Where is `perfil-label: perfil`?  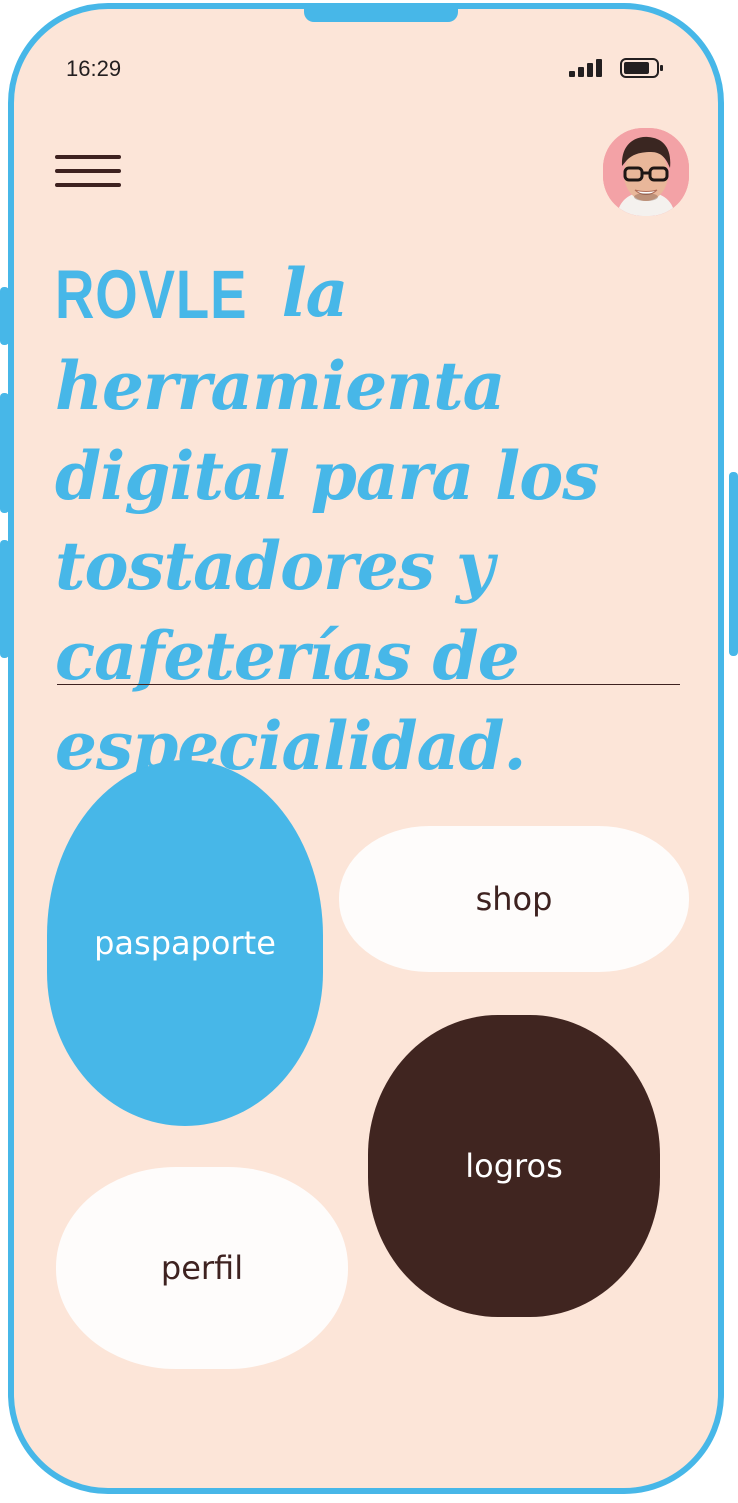
perfil-label: perfil is located at coordinates (202, 1268).